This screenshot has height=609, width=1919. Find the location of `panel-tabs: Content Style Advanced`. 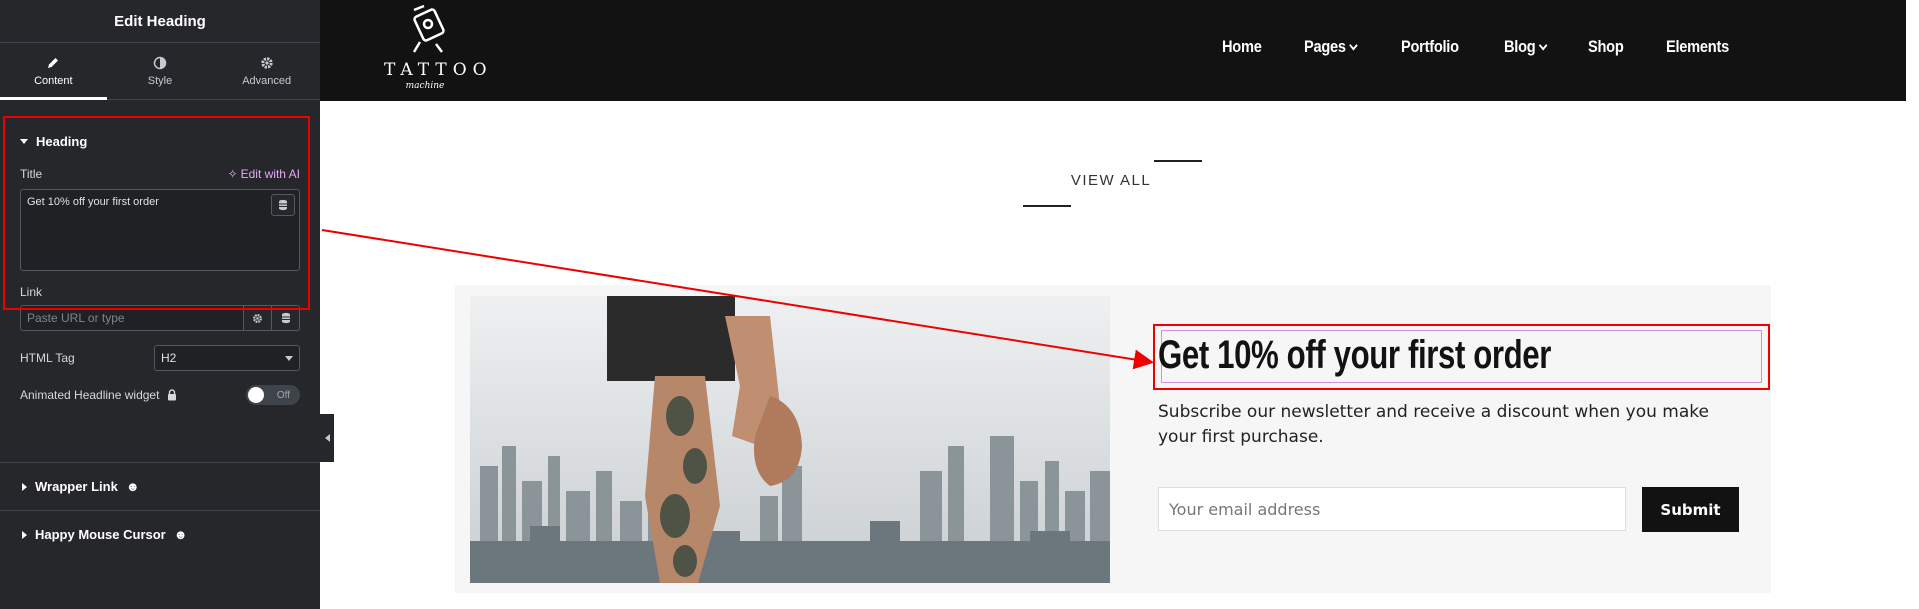

panel-tabs: Content Style Advanced is located at coordinates (160, 71).